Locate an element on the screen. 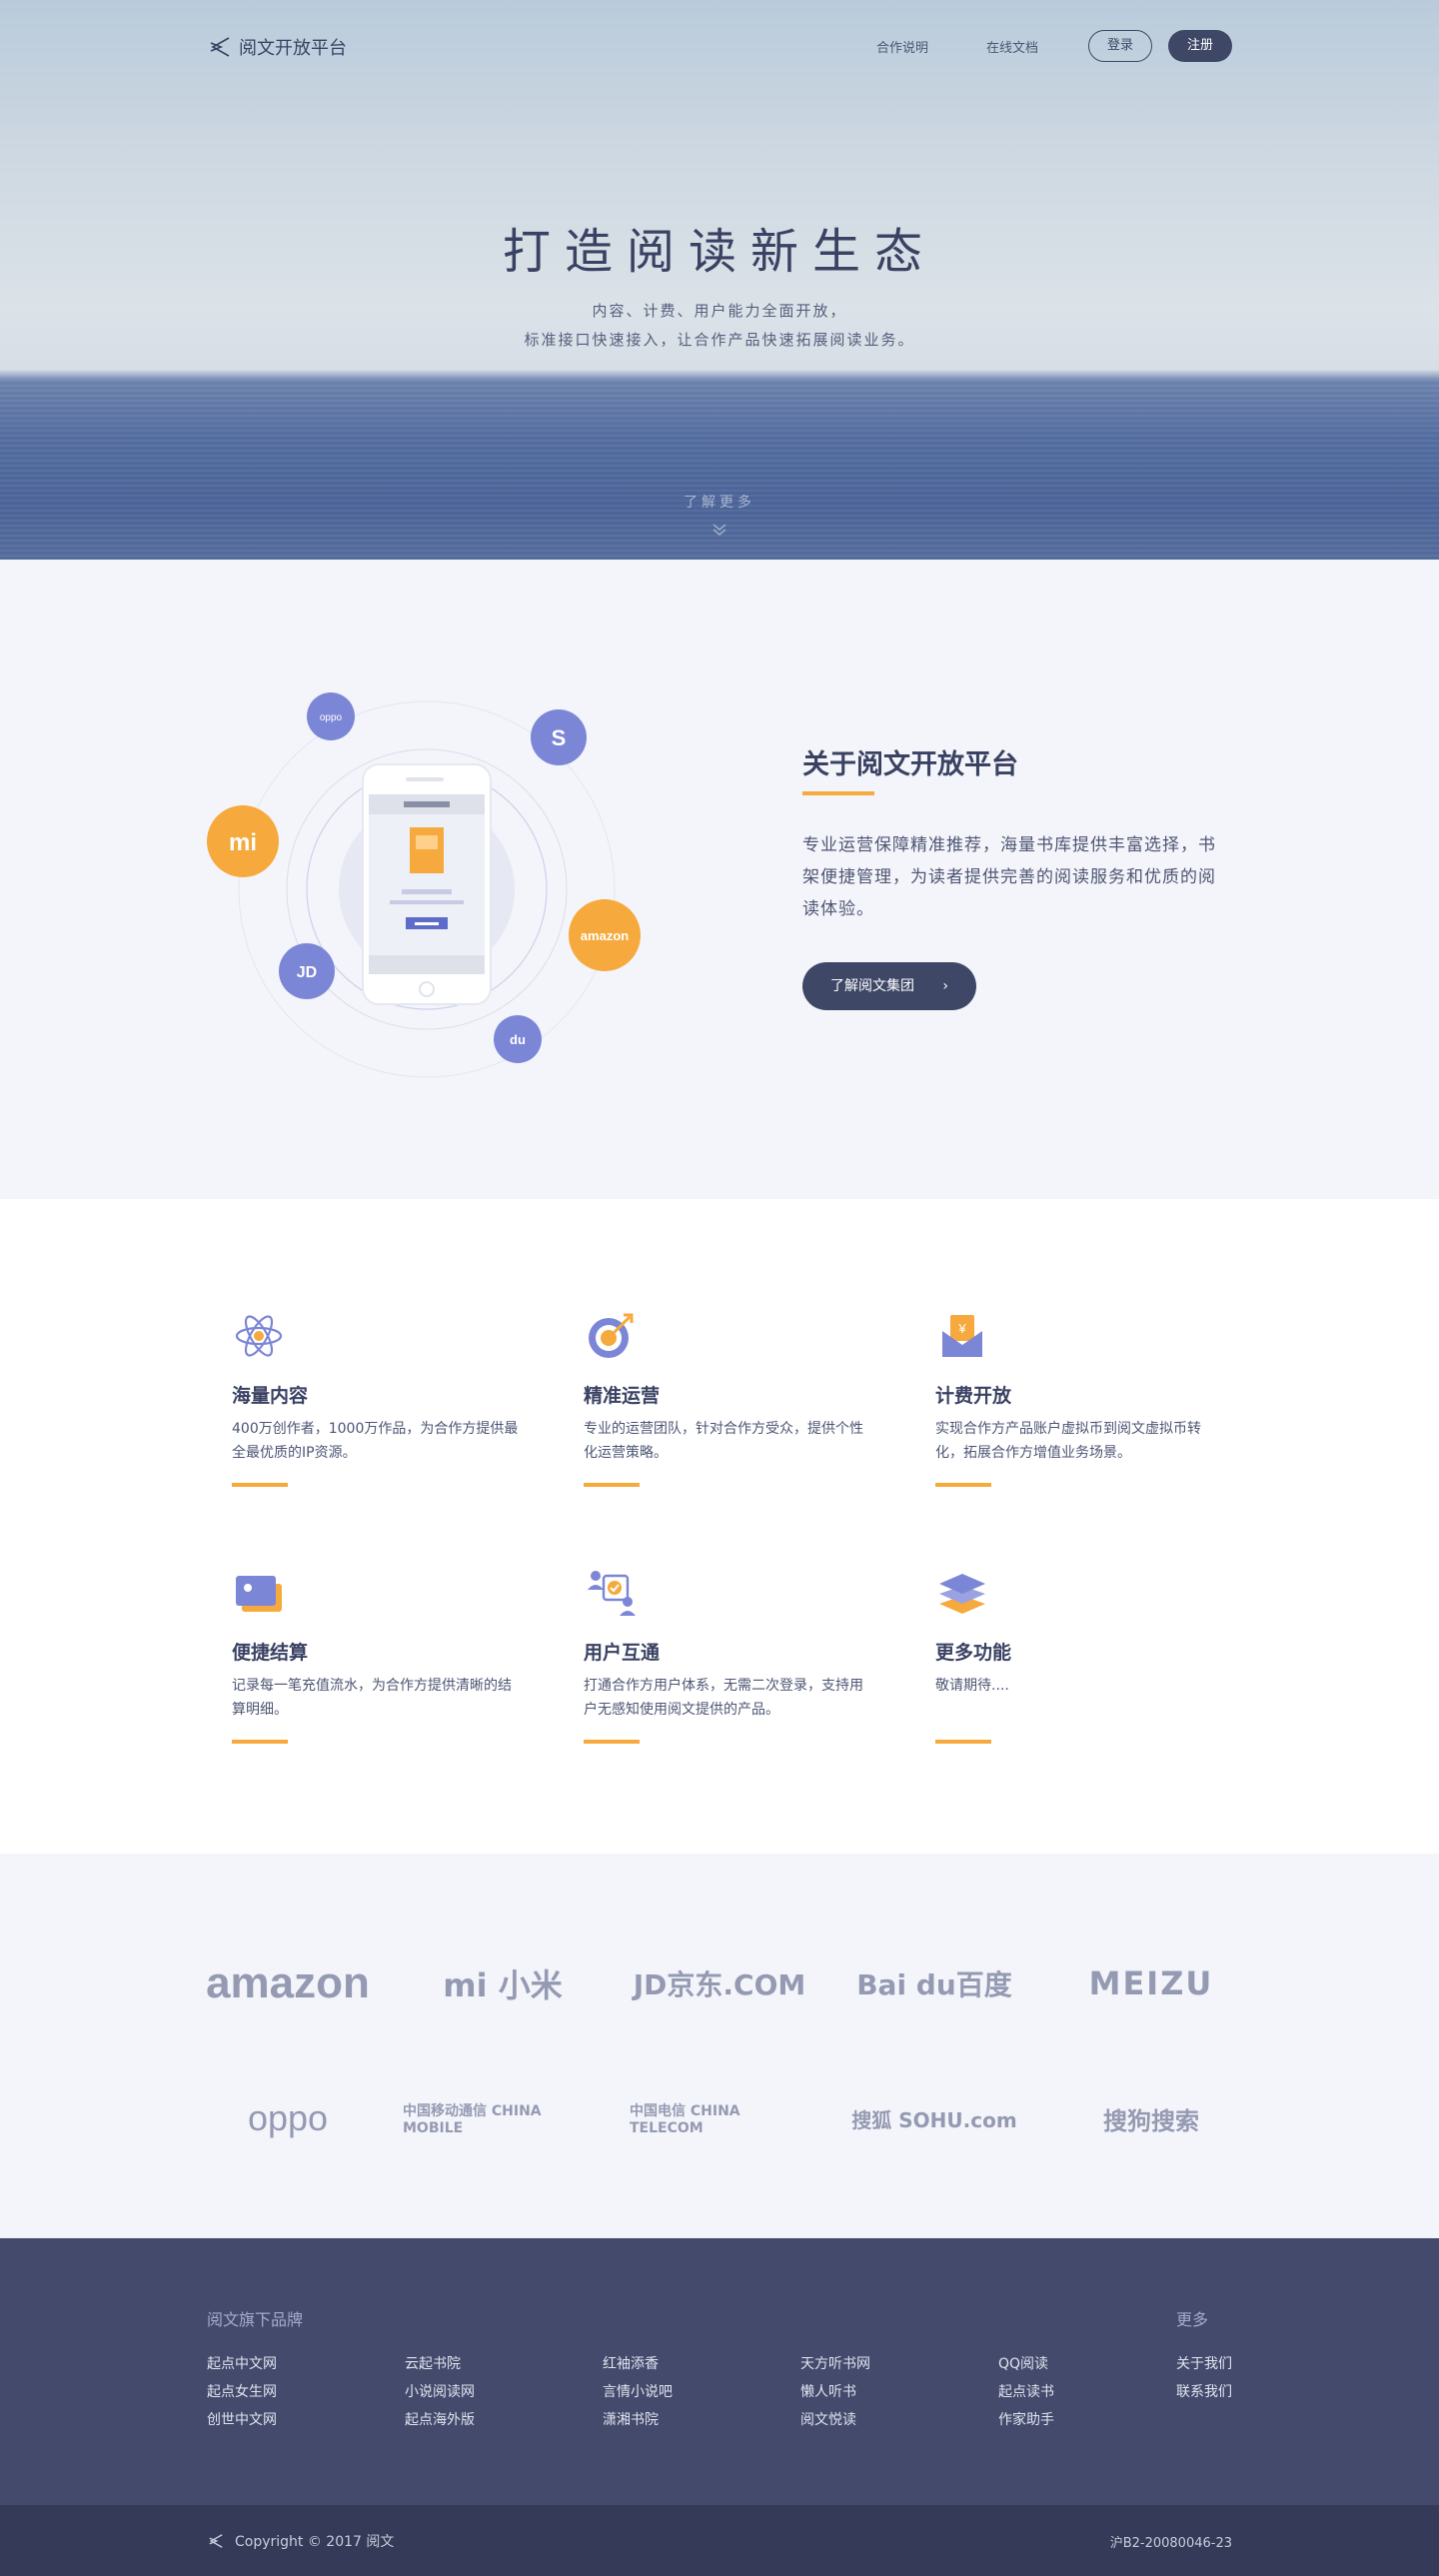 This screenshot has width=1439, height=2576. china-mobile-logo: 中国移动通信 CHINA MOBILE is located at coordinates (472, 2119).